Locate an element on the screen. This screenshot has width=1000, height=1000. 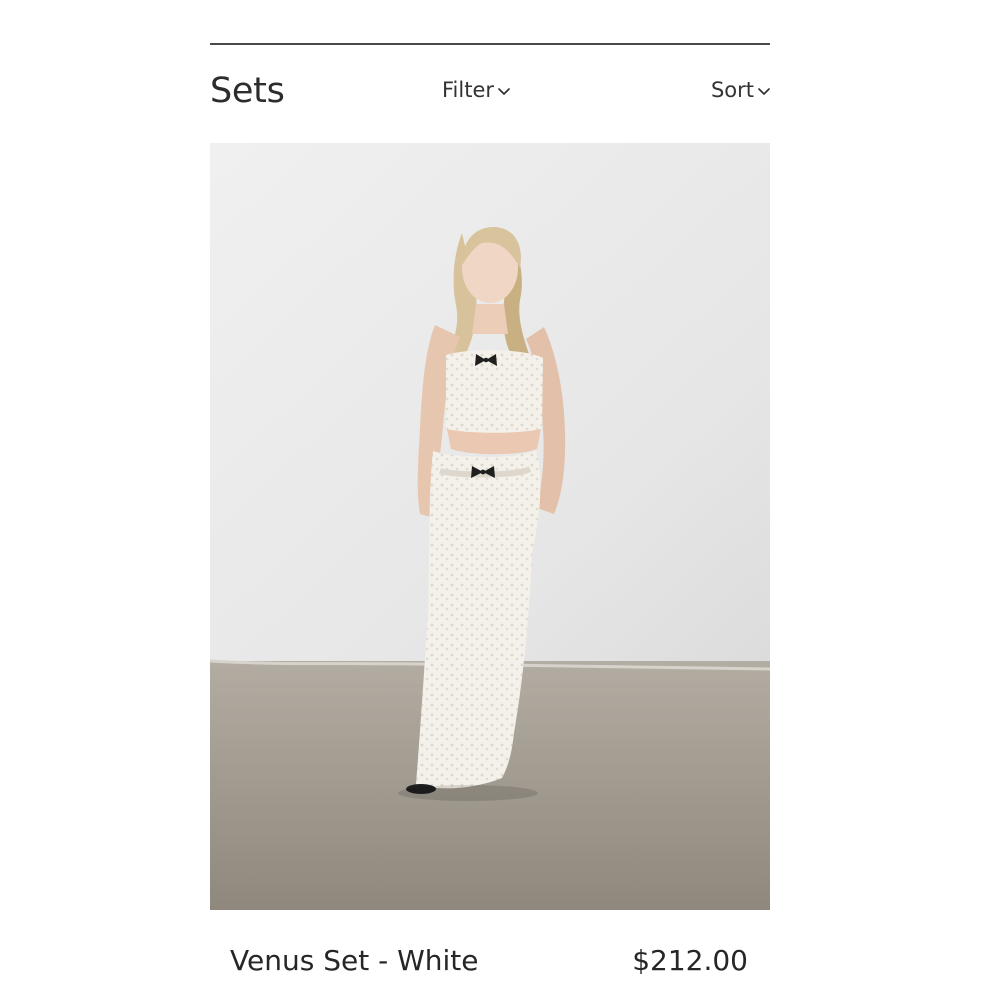
neck is located at coordinates (490, 319).